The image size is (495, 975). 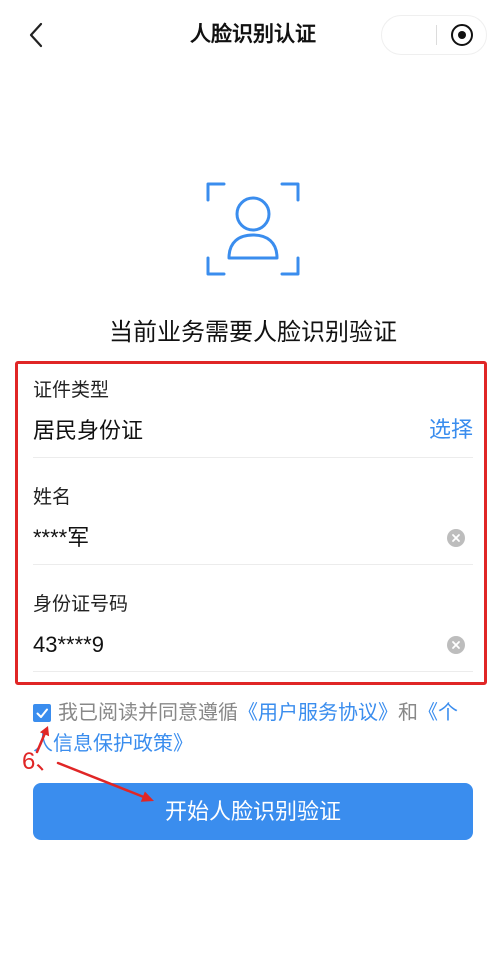 I want to click on person-head, so click(x=253, y=214).